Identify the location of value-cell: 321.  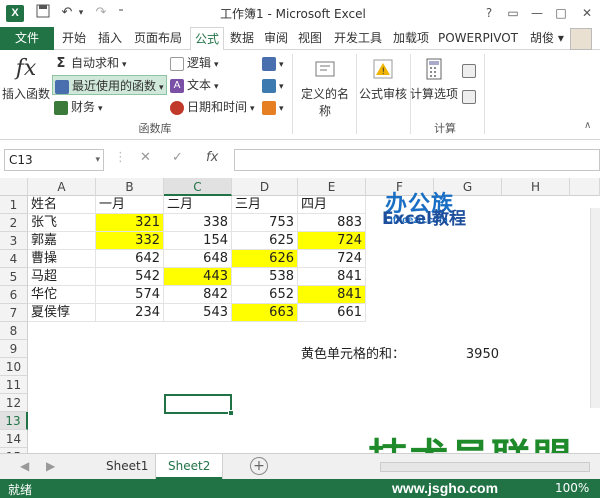
(130, 223).